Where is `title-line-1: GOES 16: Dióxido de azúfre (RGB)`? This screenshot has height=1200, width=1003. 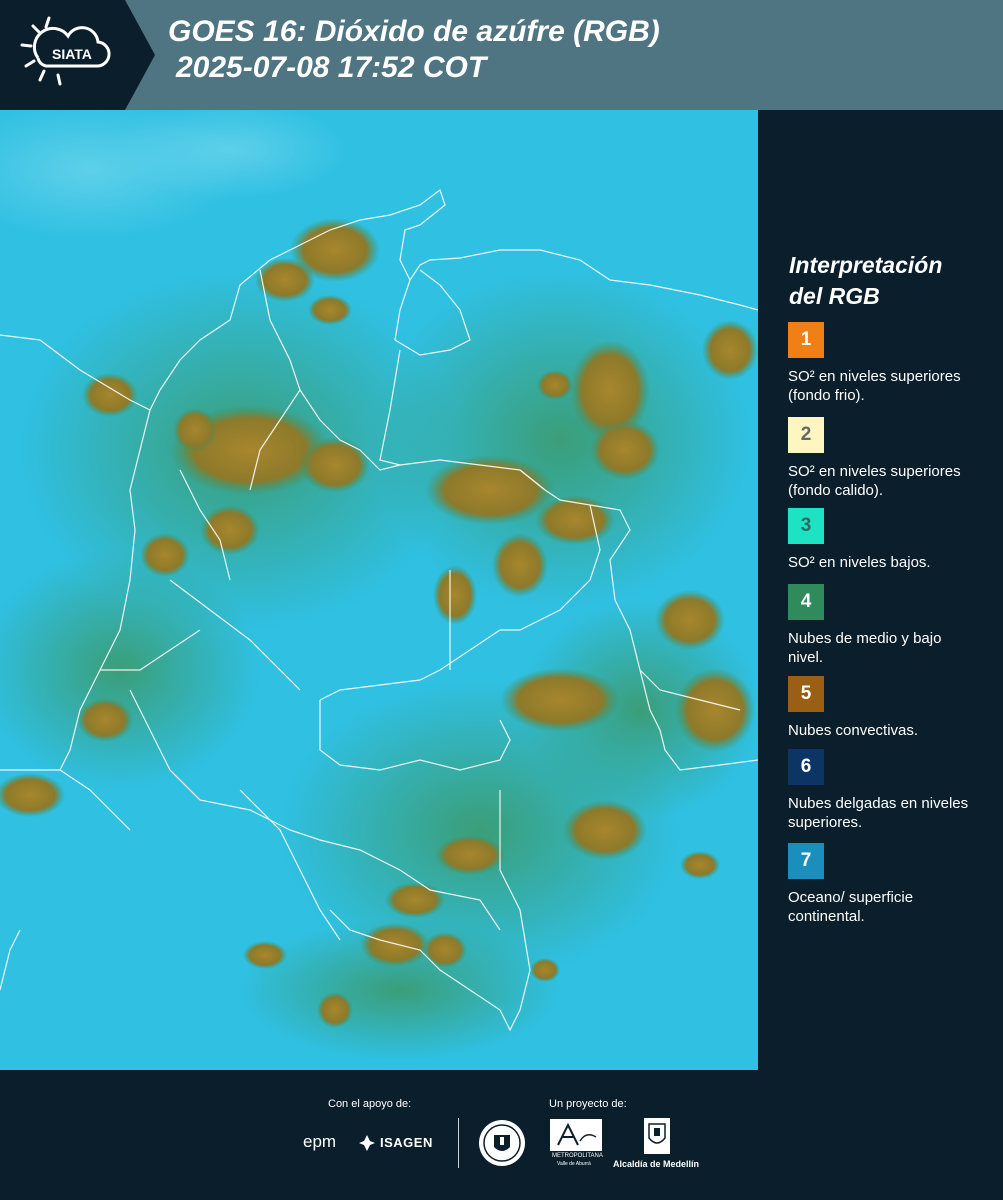
title-line-1: GOES 16: Dióxido de azúfre (RGB) is located at coordinates (414, 31).